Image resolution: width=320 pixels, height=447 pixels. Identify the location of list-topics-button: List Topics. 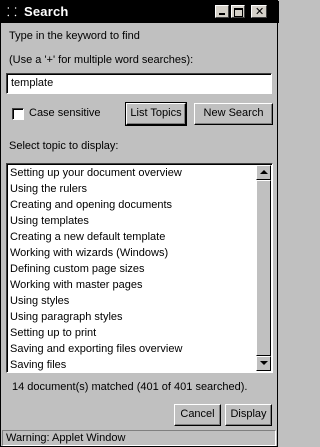
(156, 114).